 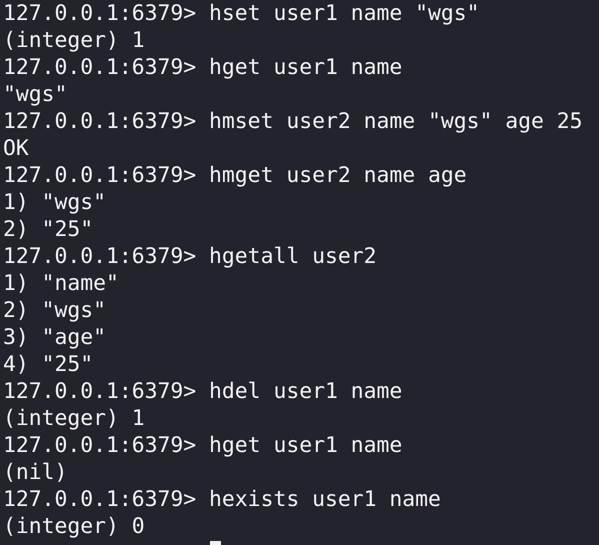 What do you see at coordinates (61, 283) in the screenshot?
I see `command-output: 1) "name"` at bounding box center [61, 283].